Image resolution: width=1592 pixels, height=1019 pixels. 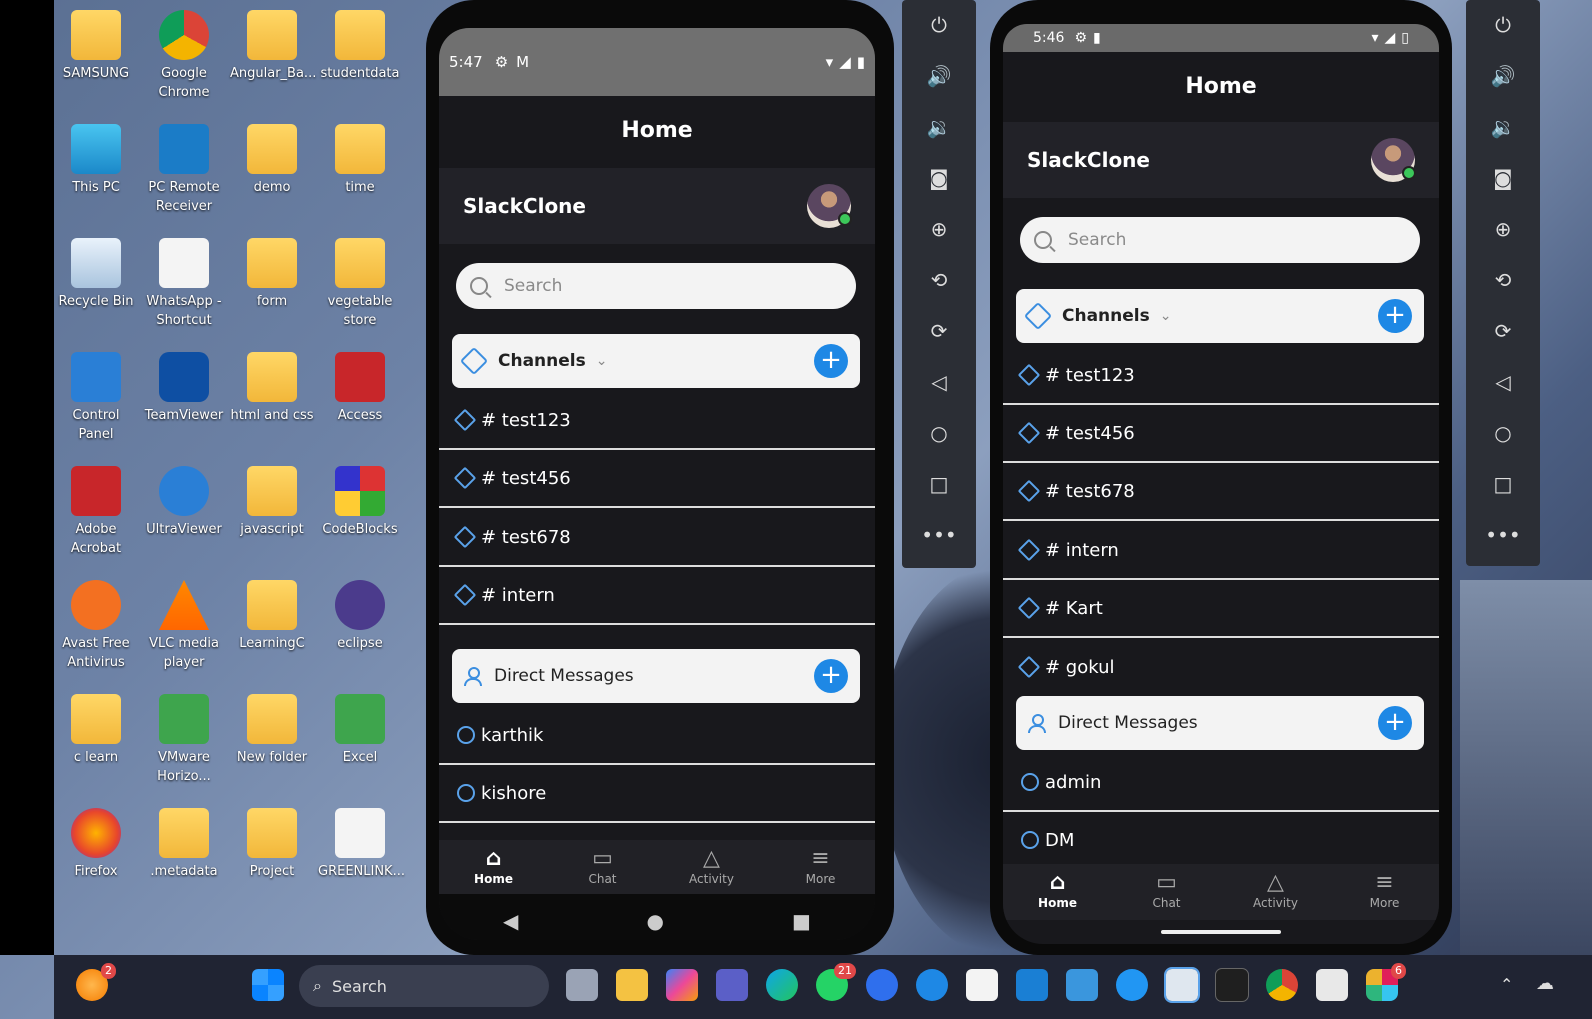 What do you see at coordinates (272, 725) in the screenshot?
I see `desktop-icon-new-folder: New folder` at bounding box center [272, 725].